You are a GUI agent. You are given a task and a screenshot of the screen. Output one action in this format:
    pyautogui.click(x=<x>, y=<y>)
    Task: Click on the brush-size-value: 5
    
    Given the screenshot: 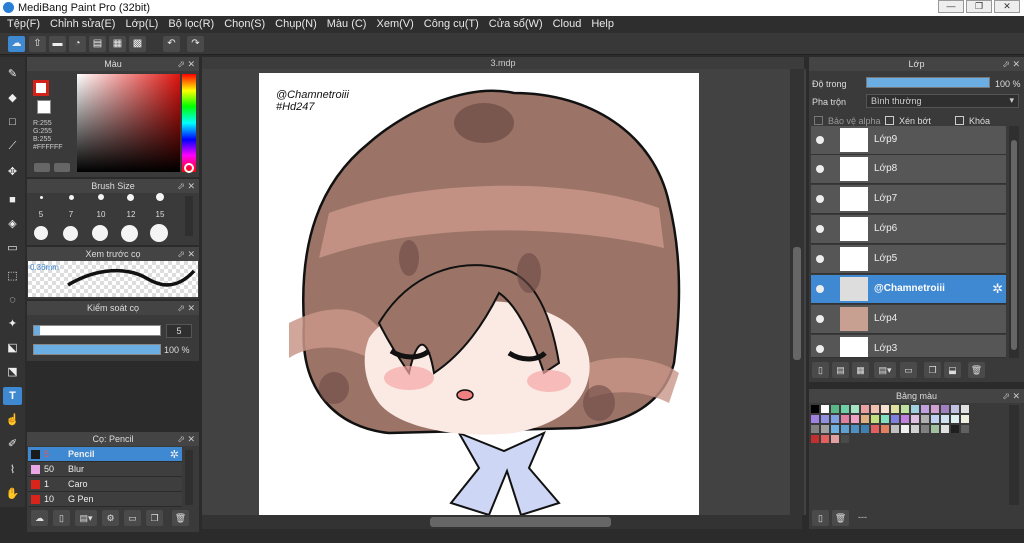 What is the action you would take?
    pyautogui.click(x=179, y=331)
    